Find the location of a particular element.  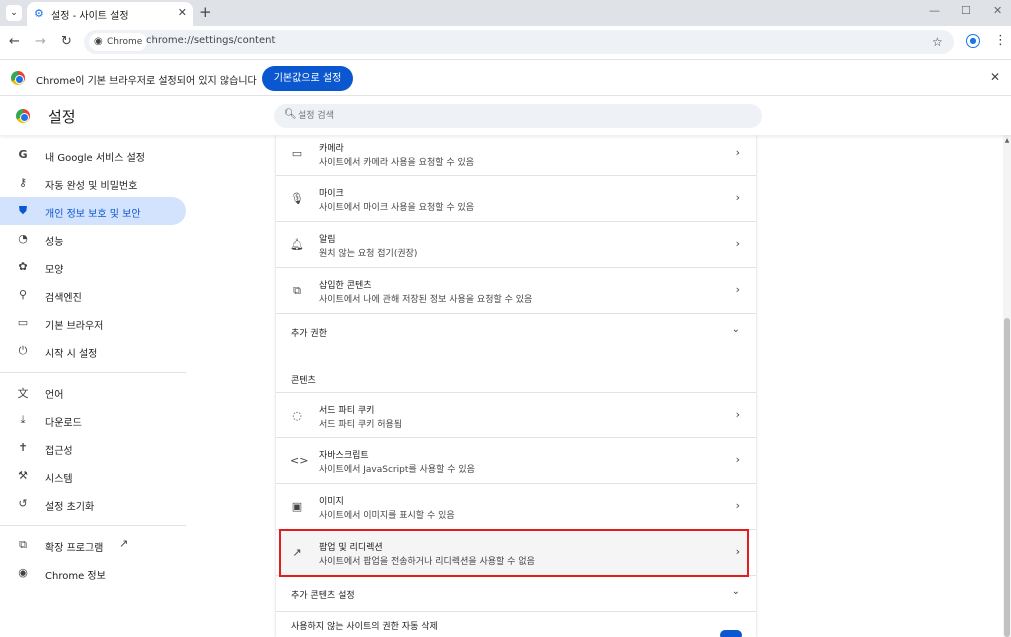

additional-content-settings-toggle: 추가 콘텐츠 설정 ⌄ is located at coordinates (516, 594).